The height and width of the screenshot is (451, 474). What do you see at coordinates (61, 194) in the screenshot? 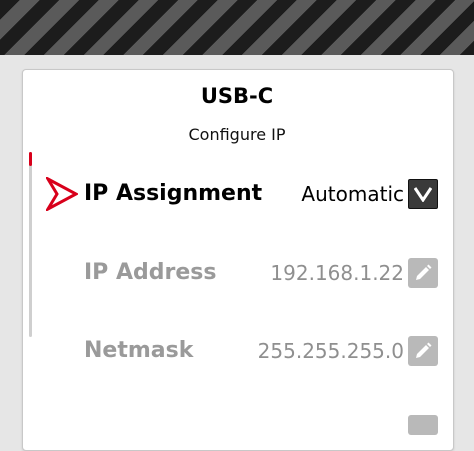
I see `arrow-pointer-icon` at bounding box center [61, 194].